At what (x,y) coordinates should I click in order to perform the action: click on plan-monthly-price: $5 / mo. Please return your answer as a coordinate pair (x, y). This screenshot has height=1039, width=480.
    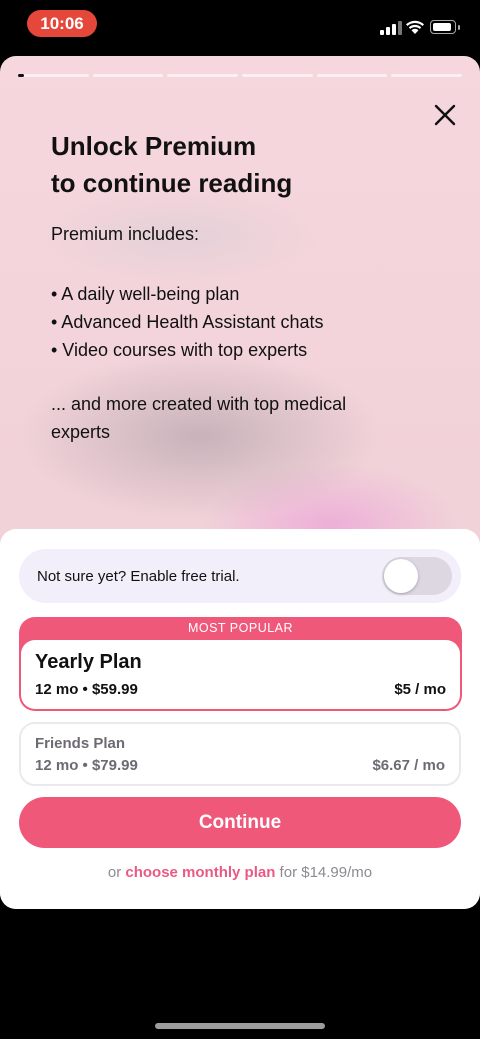
    Looking at the image, I should click on (420, 689).